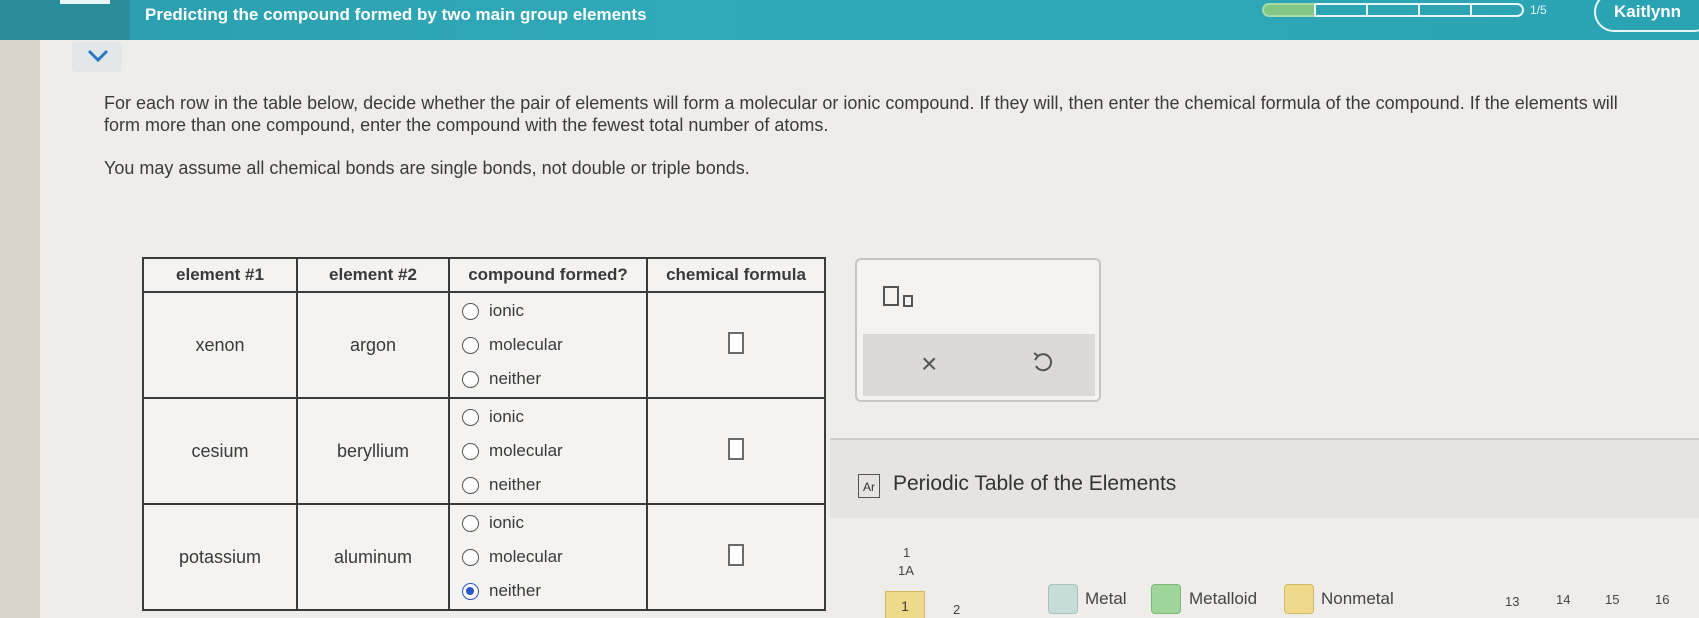 The width and height of the screenshot is (1699, 618). What do you see at coordinates (979, 365) in the screenshot?
I see `tools-actions: ×` at bounding box center [979, 365].